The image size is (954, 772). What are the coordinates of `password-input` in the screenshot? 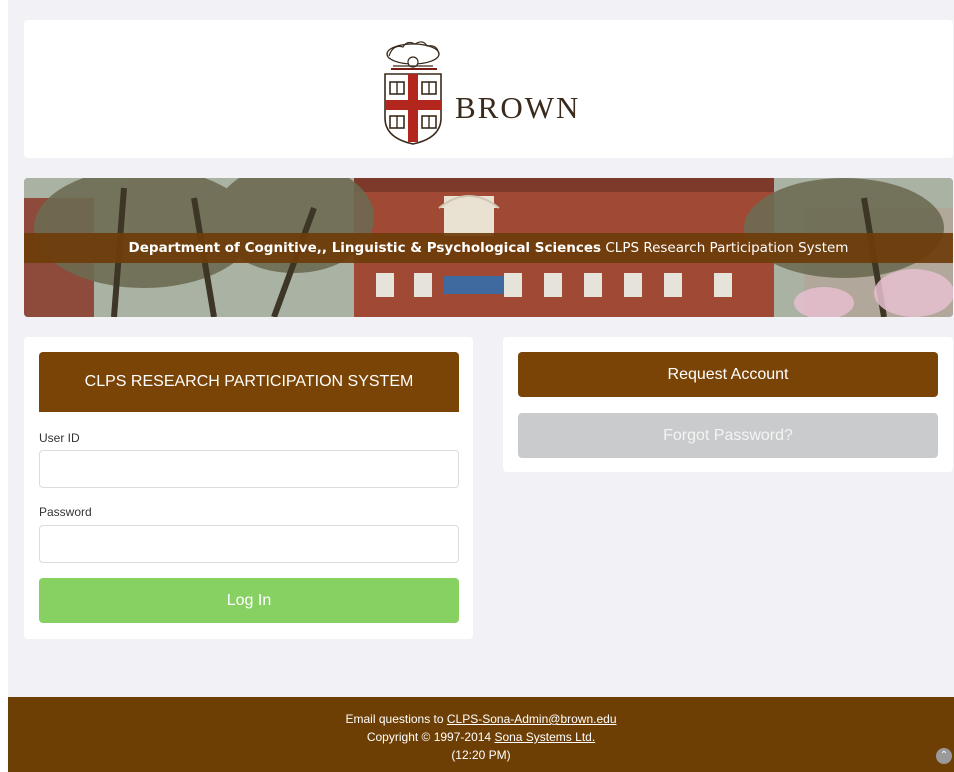 It's located at (249, 544).